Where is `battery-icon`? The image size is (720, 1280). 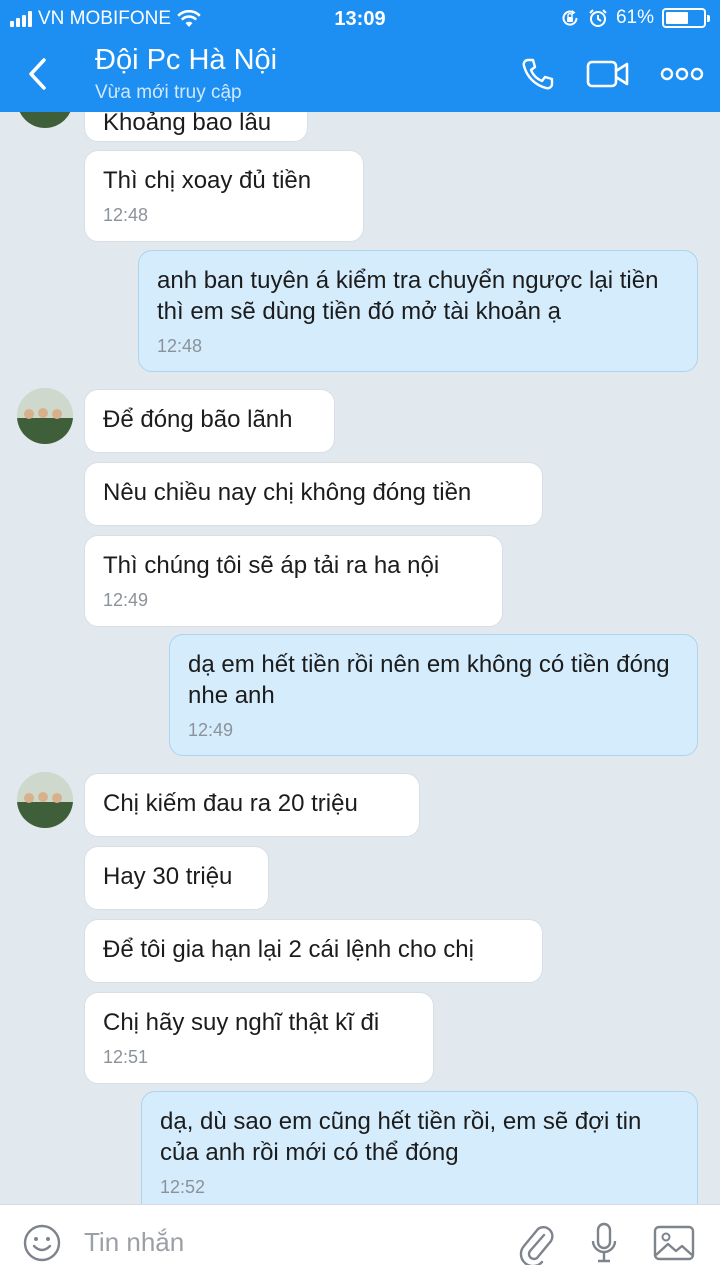 battery-icon is located at coordinates (686, 18).